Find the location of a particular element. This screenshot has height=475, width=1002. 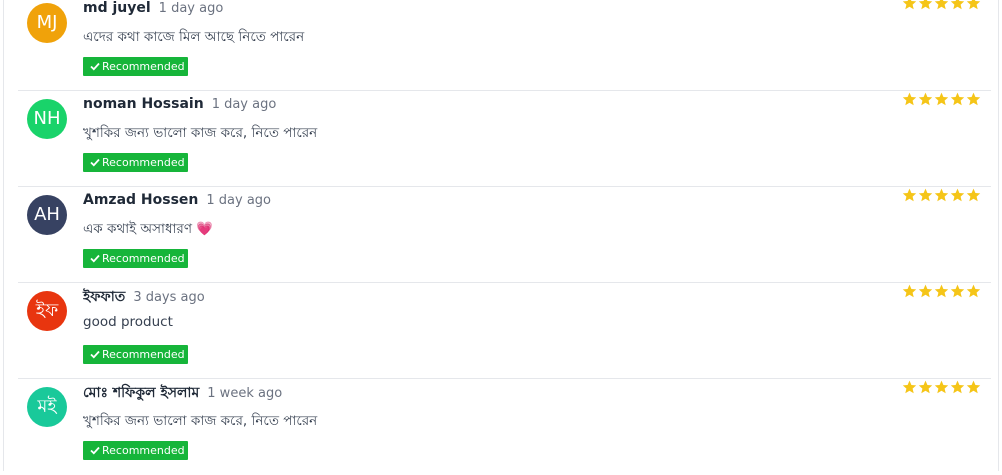

reviewer-name: মোঃ শফিকুল ইসলাম is located at coordinates (141, 393).